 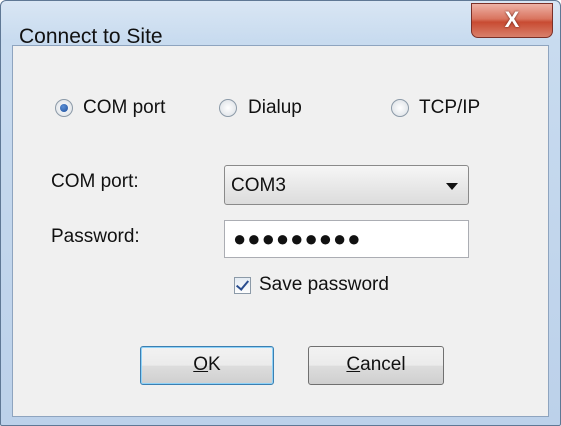 What do you see at coordinates (95, 236) in the screenshot?
I see `password-label: Password:` at bounding box center [95, 236].